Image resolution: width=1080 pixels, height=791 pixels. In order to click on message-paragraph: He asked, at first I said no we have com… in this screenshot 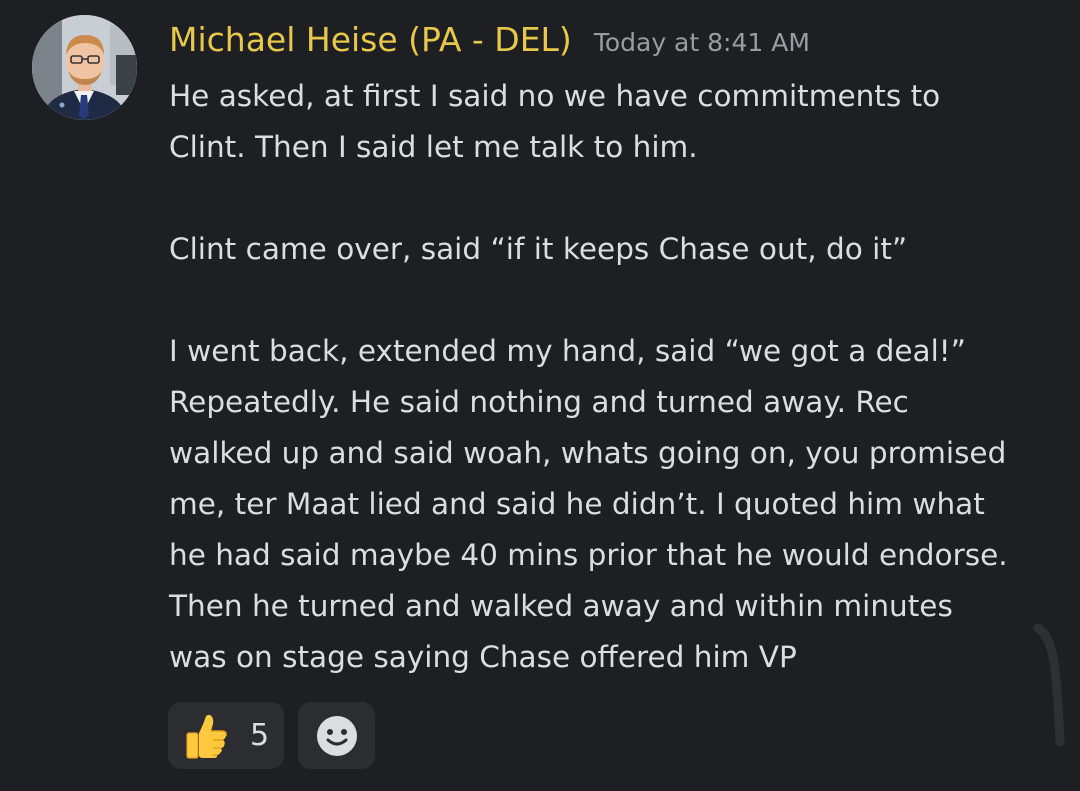, I will do `click(609, 122)`.